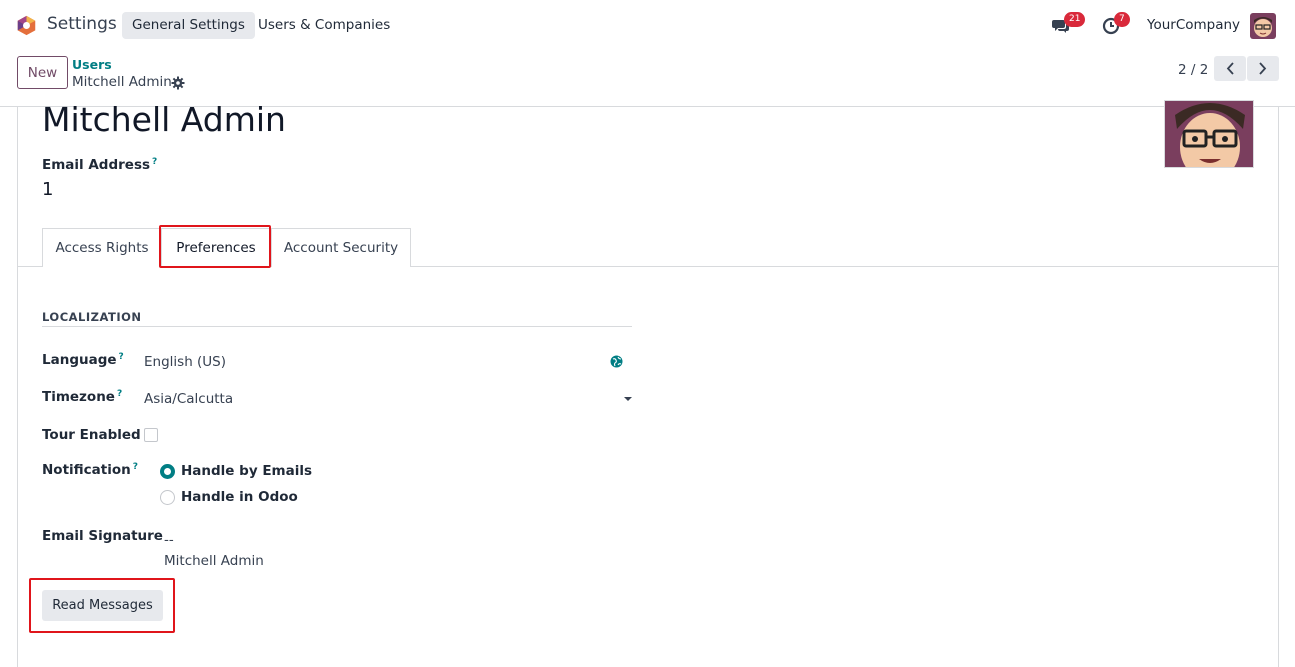  What do you see at coordinates (92, 317) in the screenshot?
I see `localization-section-title: LOCALIZATION` at bounding box center [92, 317].